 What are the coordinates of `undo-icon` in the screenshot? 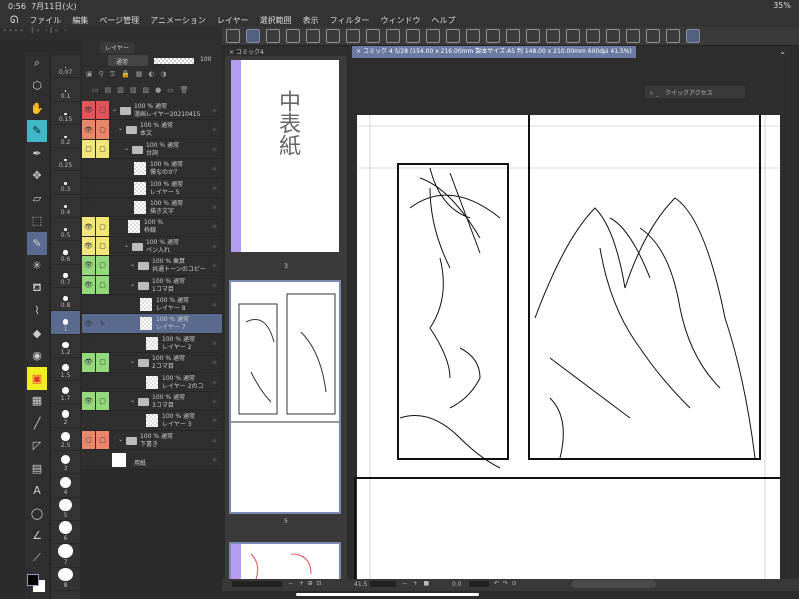 It's located at (353, 36).